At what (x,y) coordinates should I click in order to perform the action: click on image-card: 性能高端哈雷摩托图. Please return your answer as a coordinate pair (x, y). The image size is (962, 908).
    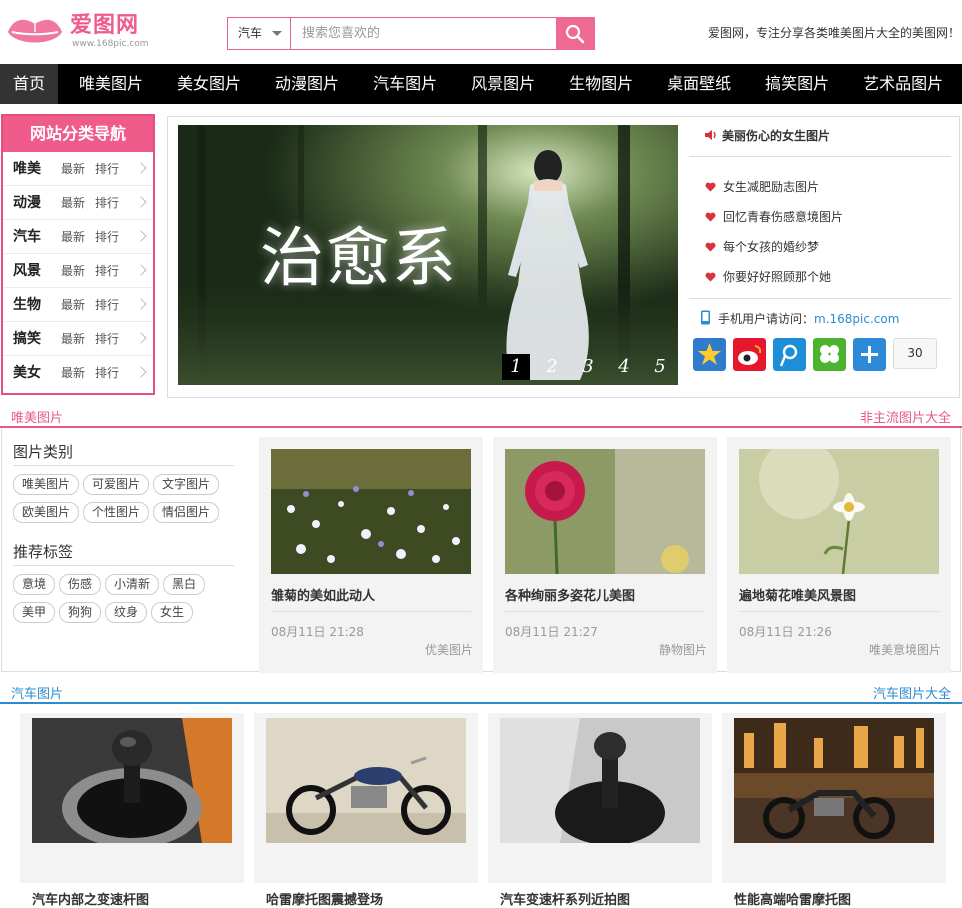
    Looking at the image, I should click on (834, 810).